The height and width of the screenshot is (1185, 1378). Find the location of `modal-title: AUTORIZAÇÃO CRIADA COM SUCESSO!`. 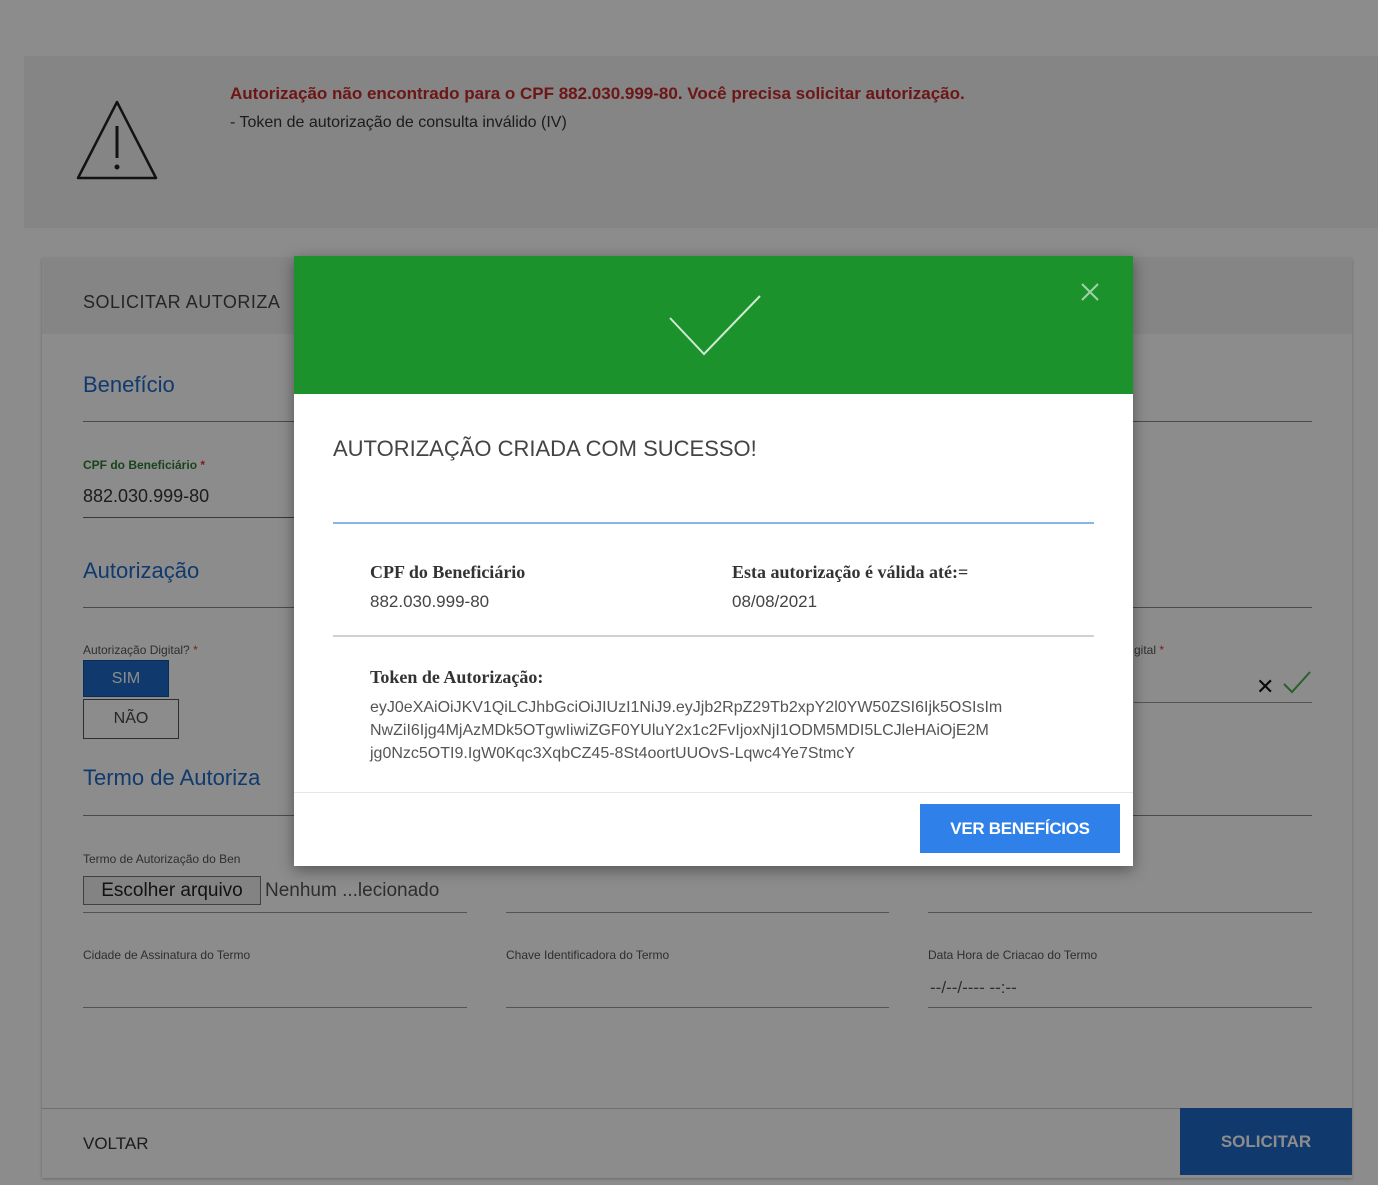

modal-title: AUTORIZAÇÃO CRIADA COM SUCESSO! is located at coordinates (545, 448).